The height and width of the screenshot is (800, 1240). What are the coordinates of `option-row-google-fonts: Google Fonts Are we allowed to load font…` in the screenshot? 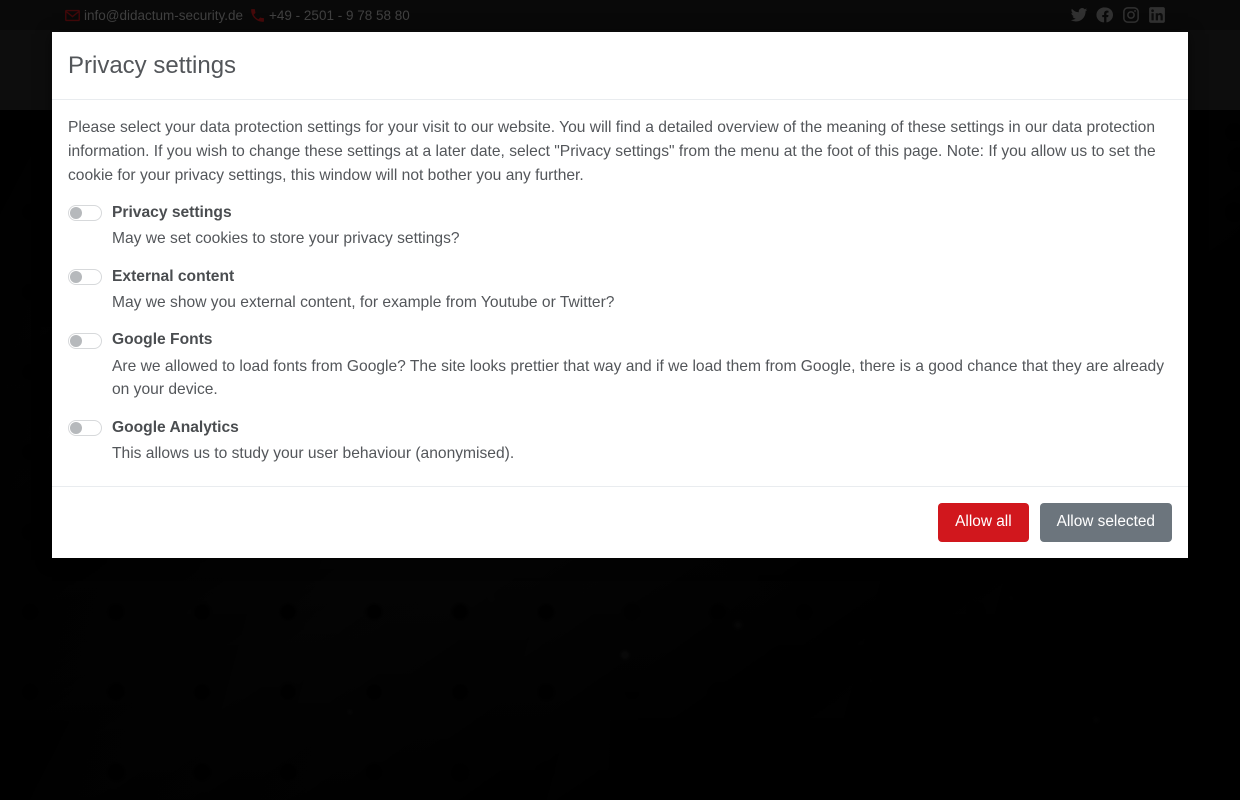 It's located at (620, 365).